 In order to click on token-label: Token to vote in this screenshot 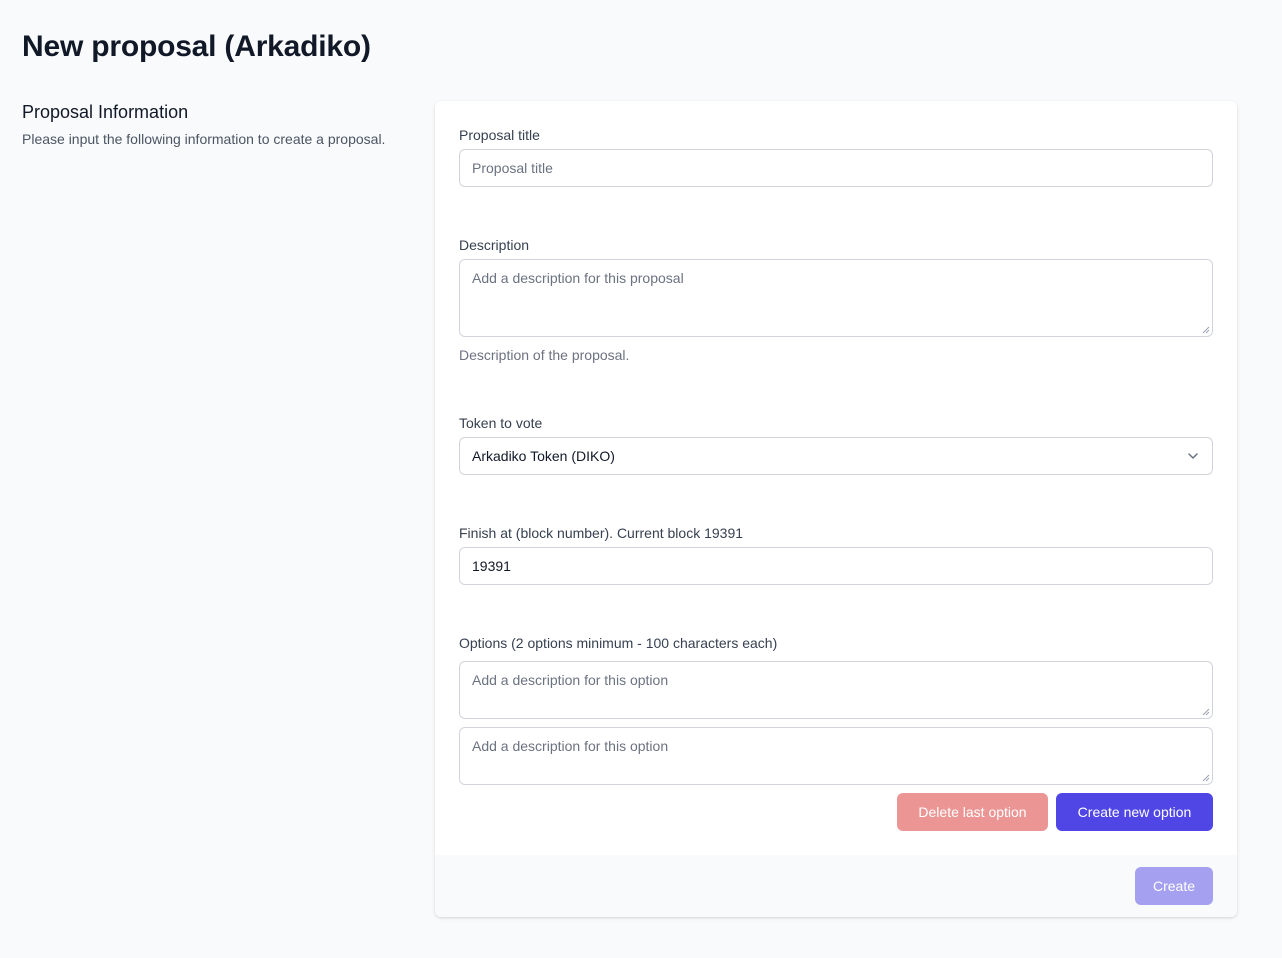, I will do `click(501, 423)`.